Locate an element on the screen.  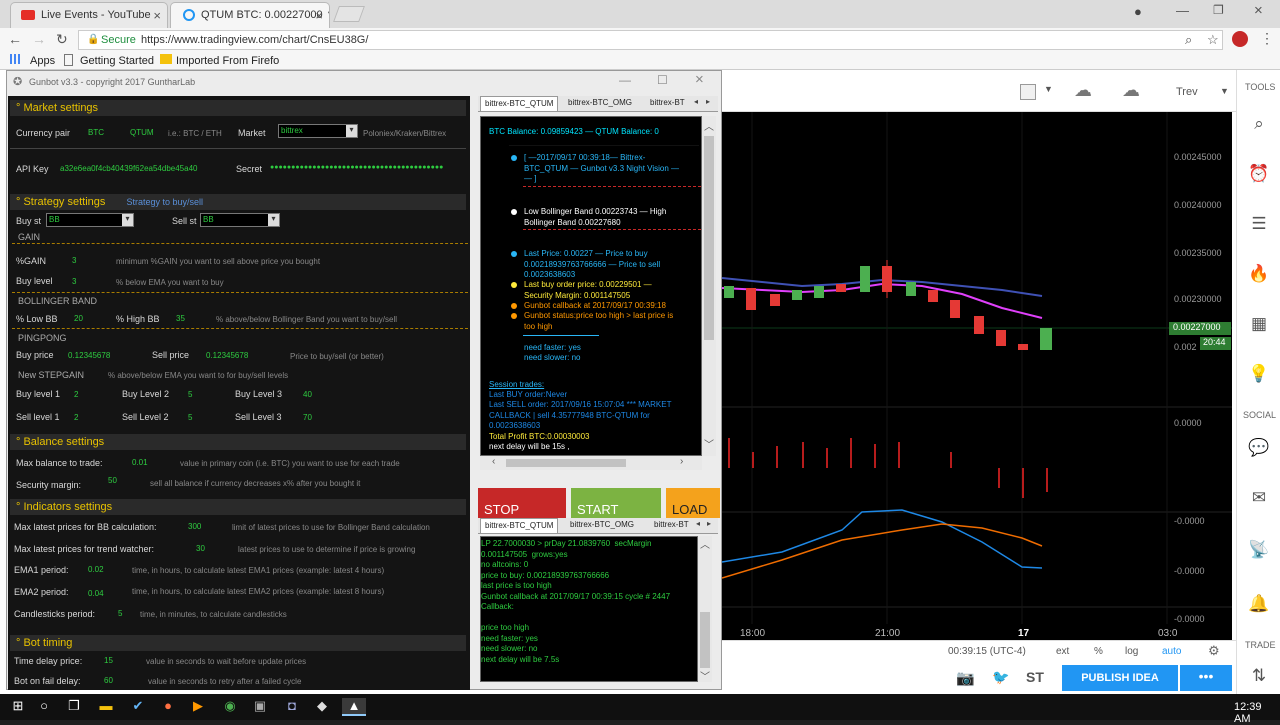
scroll-left-icon: ‹ is located at coordinates (493, 461).